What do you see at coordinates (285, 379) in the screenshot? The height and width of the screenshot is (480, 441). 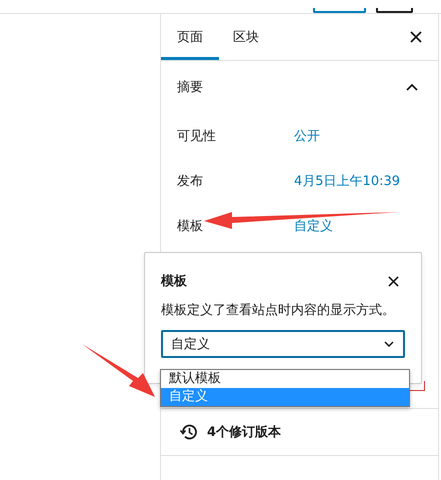 I see `dropdown-option: 默认模板` at bounding box center [285, 379].